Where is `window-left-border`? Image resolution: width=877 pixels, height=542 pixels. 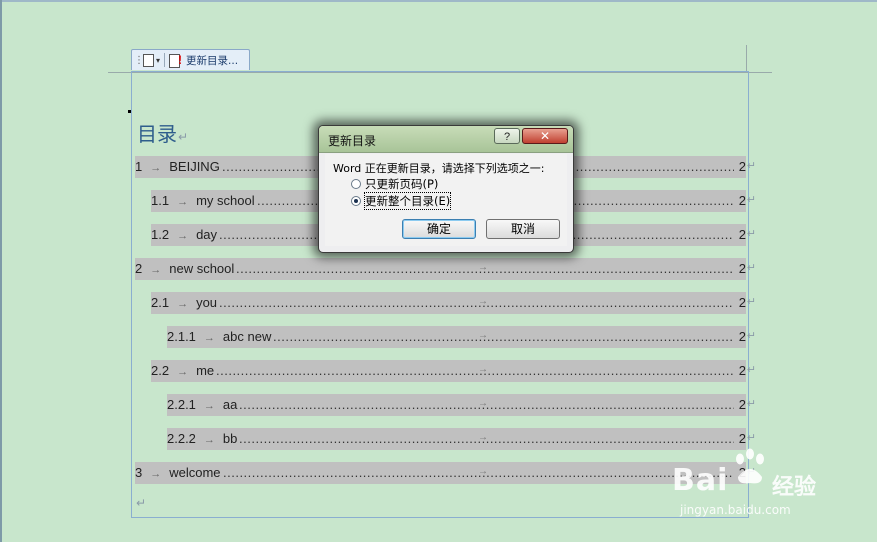
window-left-border is located at coordinates (1, 271).